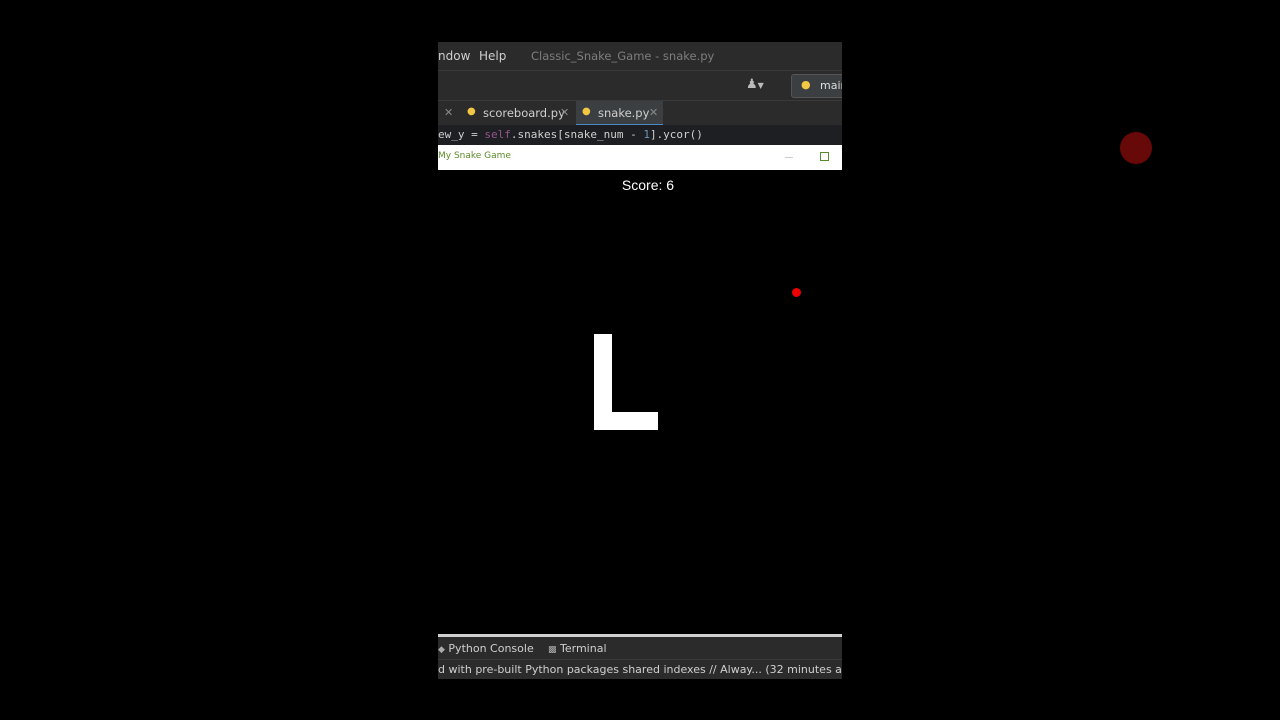  I want to click on run-config-label: main, so click(831, 85).